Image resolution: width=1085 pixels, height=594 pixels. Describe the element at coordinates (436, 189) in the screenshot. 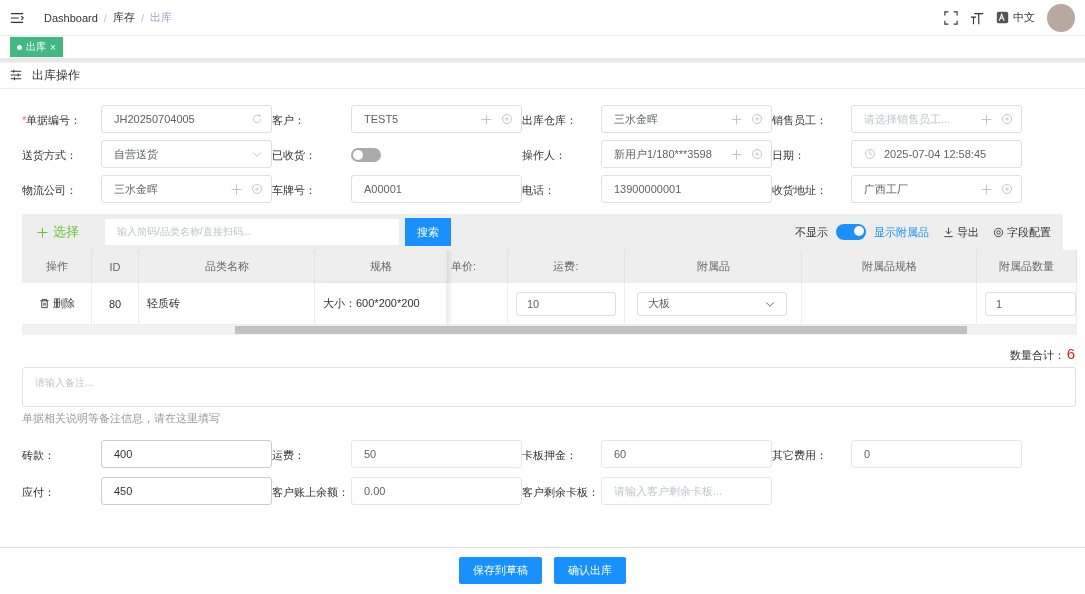

I see `input-field: A00001` at that location.